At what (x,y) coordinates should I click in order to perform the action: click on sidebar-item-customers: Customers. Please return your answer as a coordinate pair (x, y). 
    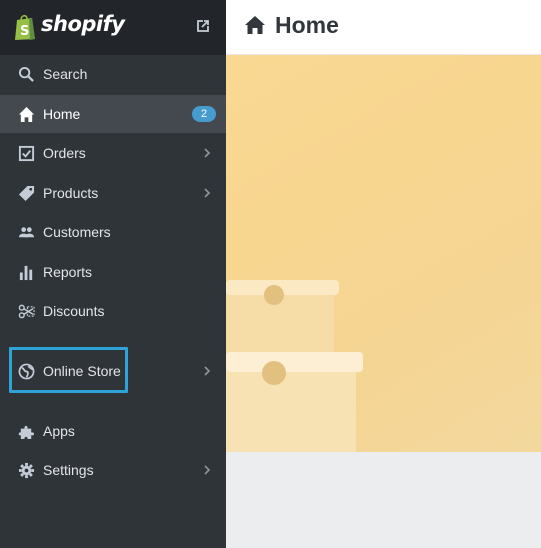
    Looking at the image, I should click on (113, 232).